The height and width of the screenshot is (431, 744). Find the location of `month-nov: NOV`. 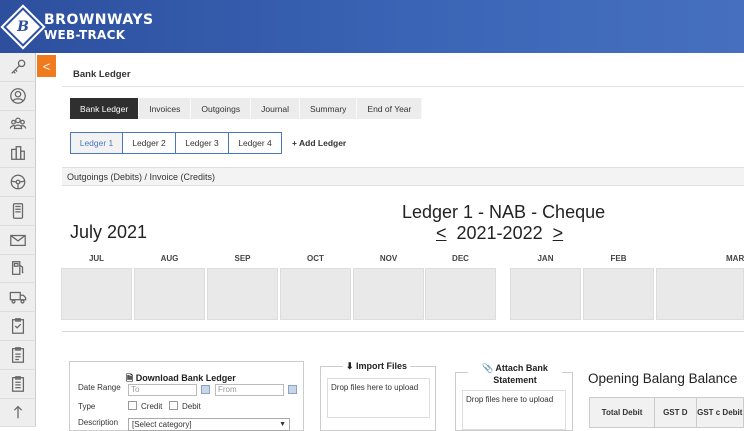

month-nov: NOV is located at coordinates (388, 287).